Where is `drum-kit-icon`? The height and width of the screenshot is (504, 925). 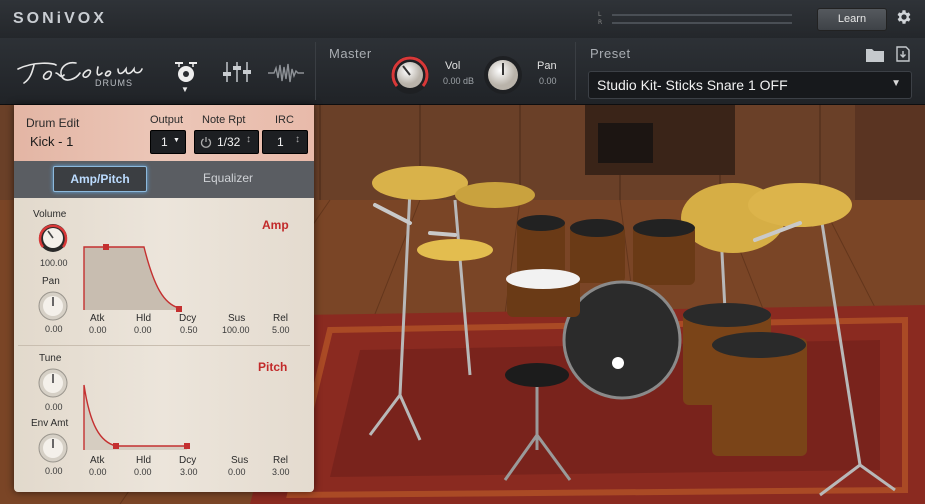
drum-kit-icon is located at coordinates (186, 71).